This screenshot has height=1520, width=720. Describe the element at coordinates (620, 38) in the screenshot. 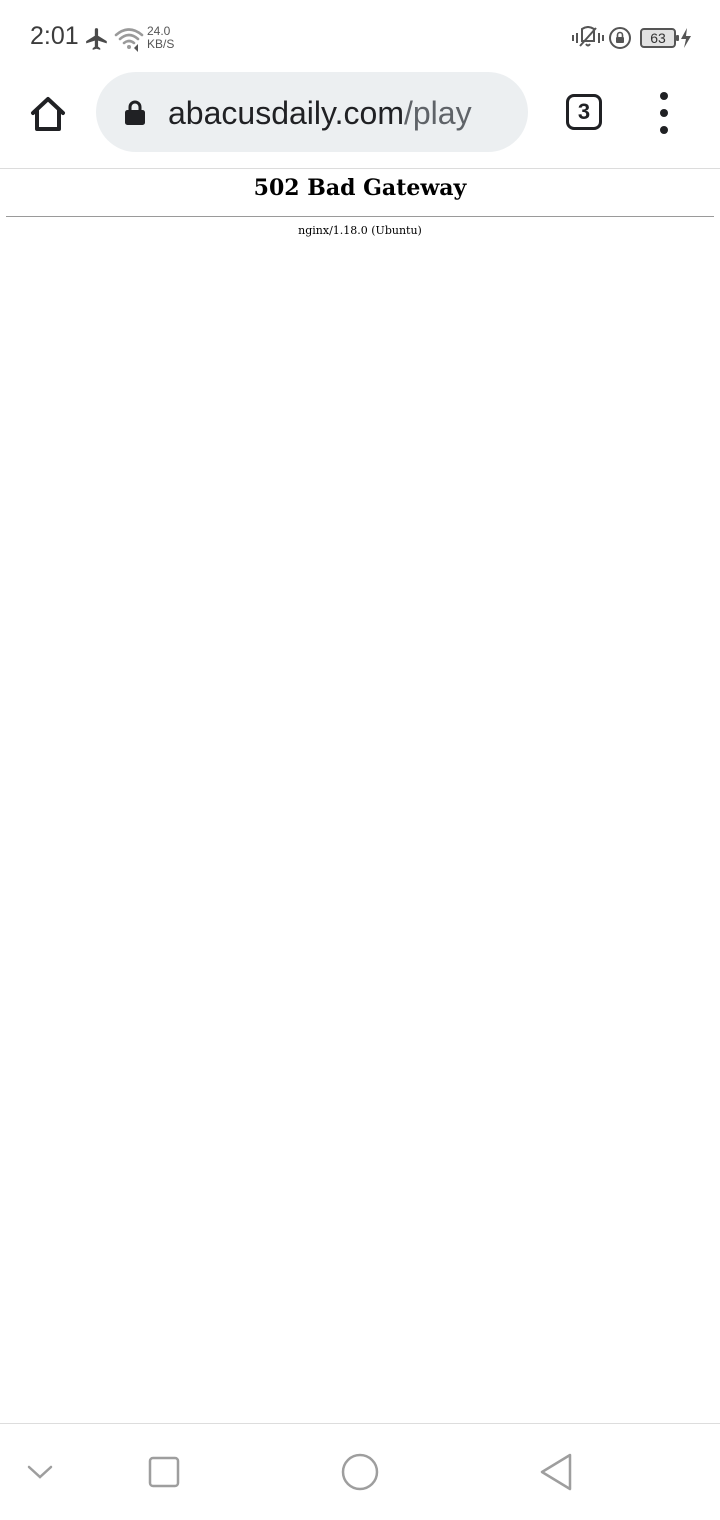

I see `rotation-lock-icon` at that location.